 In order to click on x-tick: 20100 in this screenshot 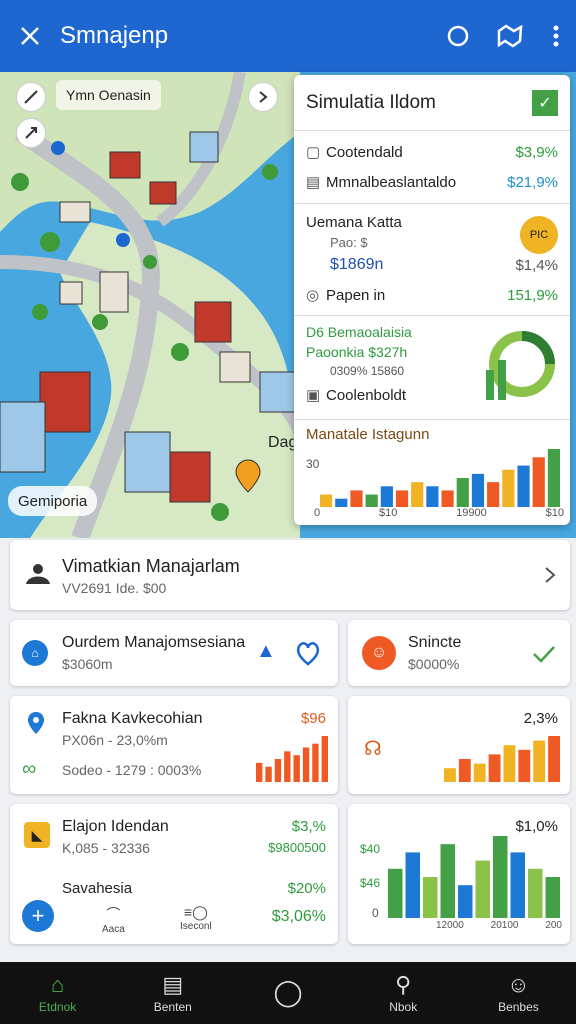, I will do `click(504, 925)`.